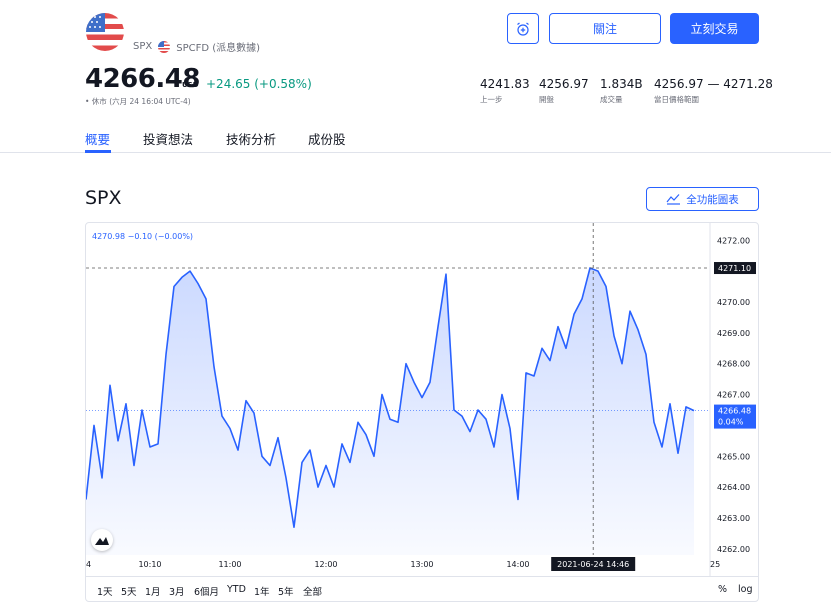 The width and height of the screenshot is (831, 611). Describe the element at coordinates (153, 591) in the screenshot. I see `range-1m-button: 1月` at that location.